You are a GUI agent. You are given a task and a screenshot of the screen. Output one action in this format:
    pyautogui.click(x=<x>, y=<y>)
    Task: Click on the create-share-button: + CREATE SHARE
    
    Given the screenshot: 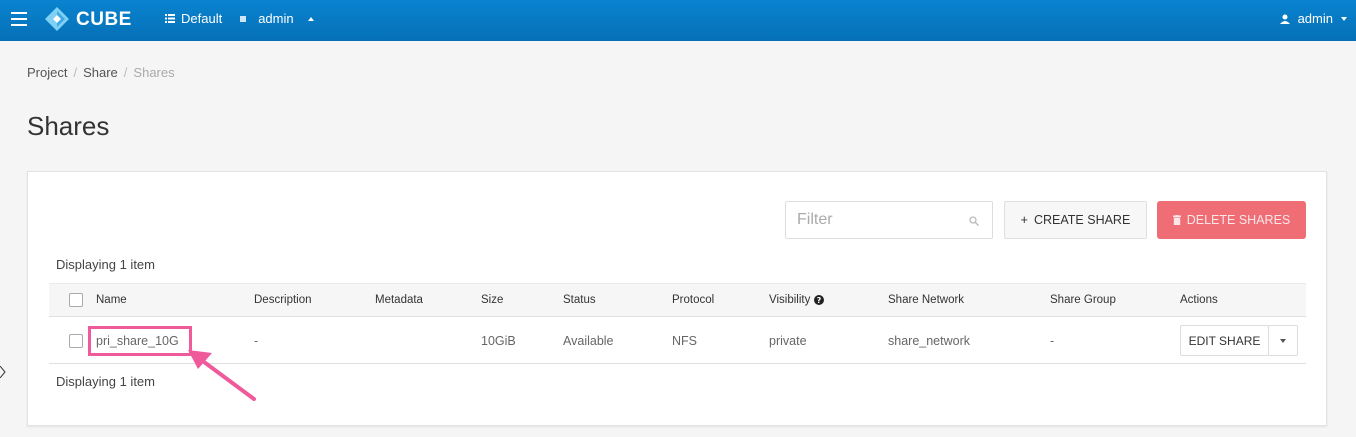 What is the action you would take?
    pyautogui.click(x=1075, y=220)
    